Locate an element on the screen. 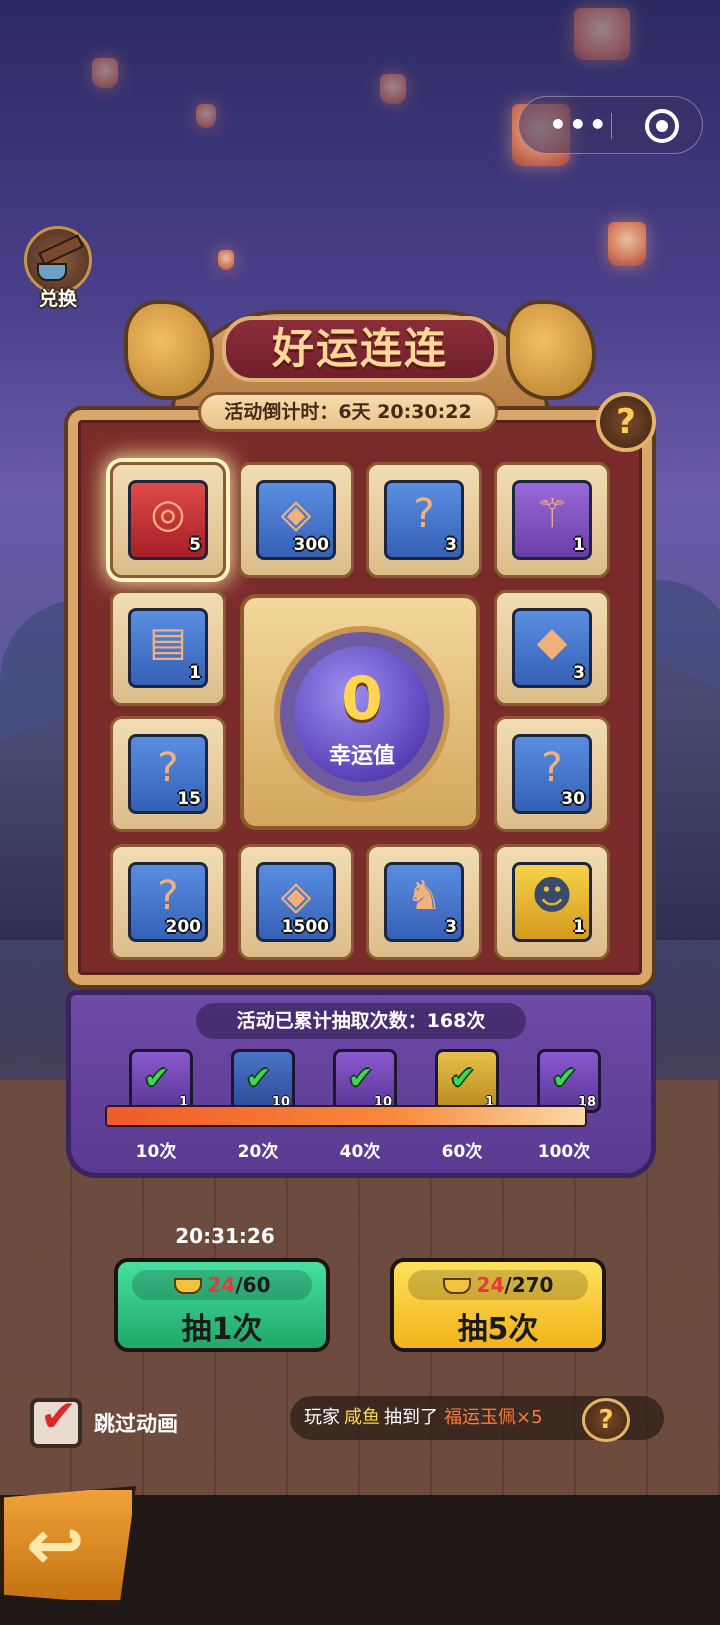 The width and height of the screenshot is (720, 1625). hero-portrait-icon: ☻ is located at coordinates (552, 896).